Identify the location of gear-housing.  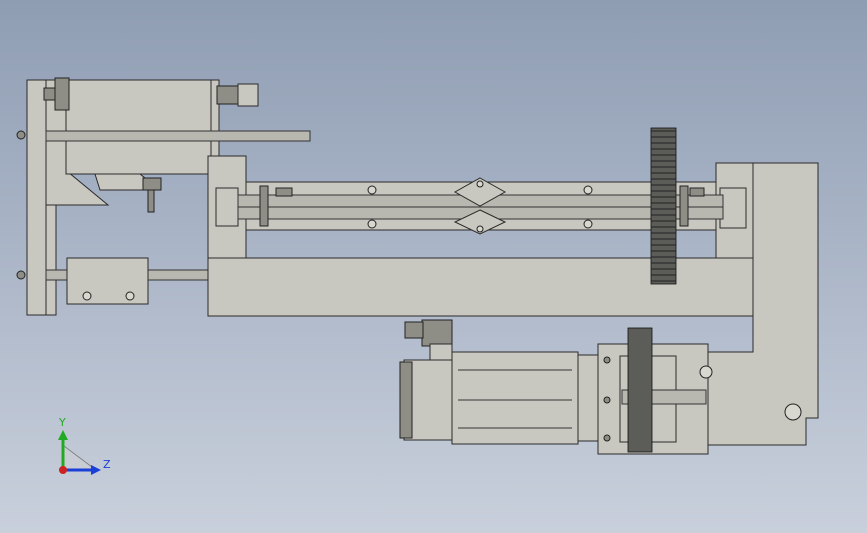
(655, 399).